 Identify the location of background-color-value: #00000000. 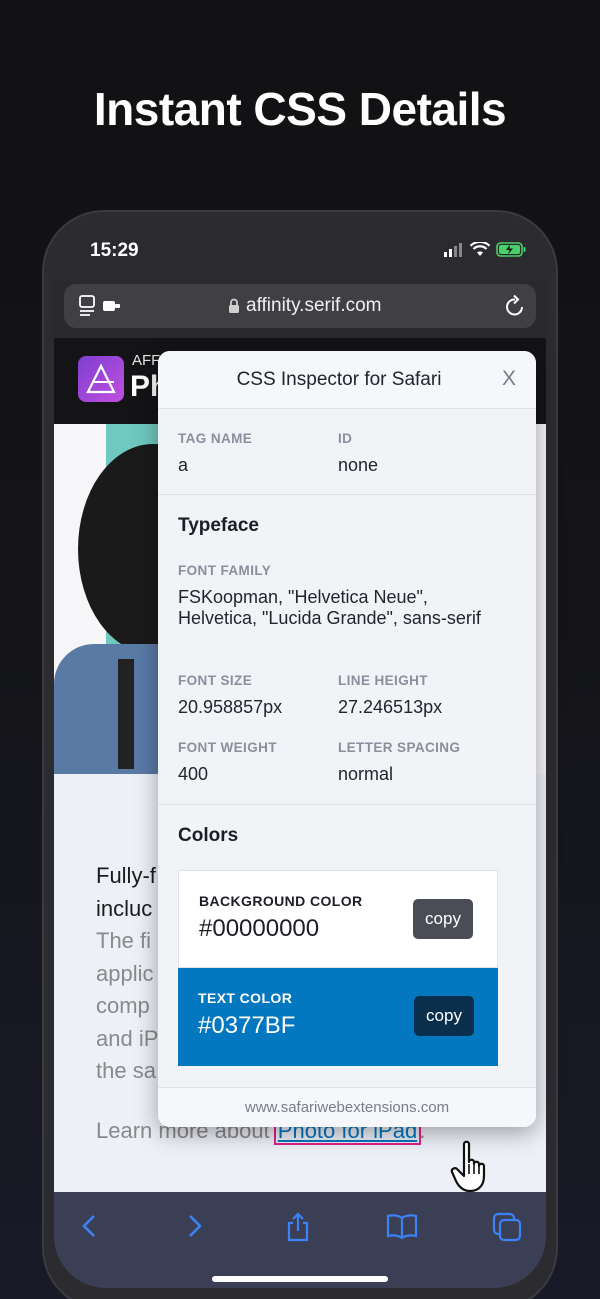
(259, 928).